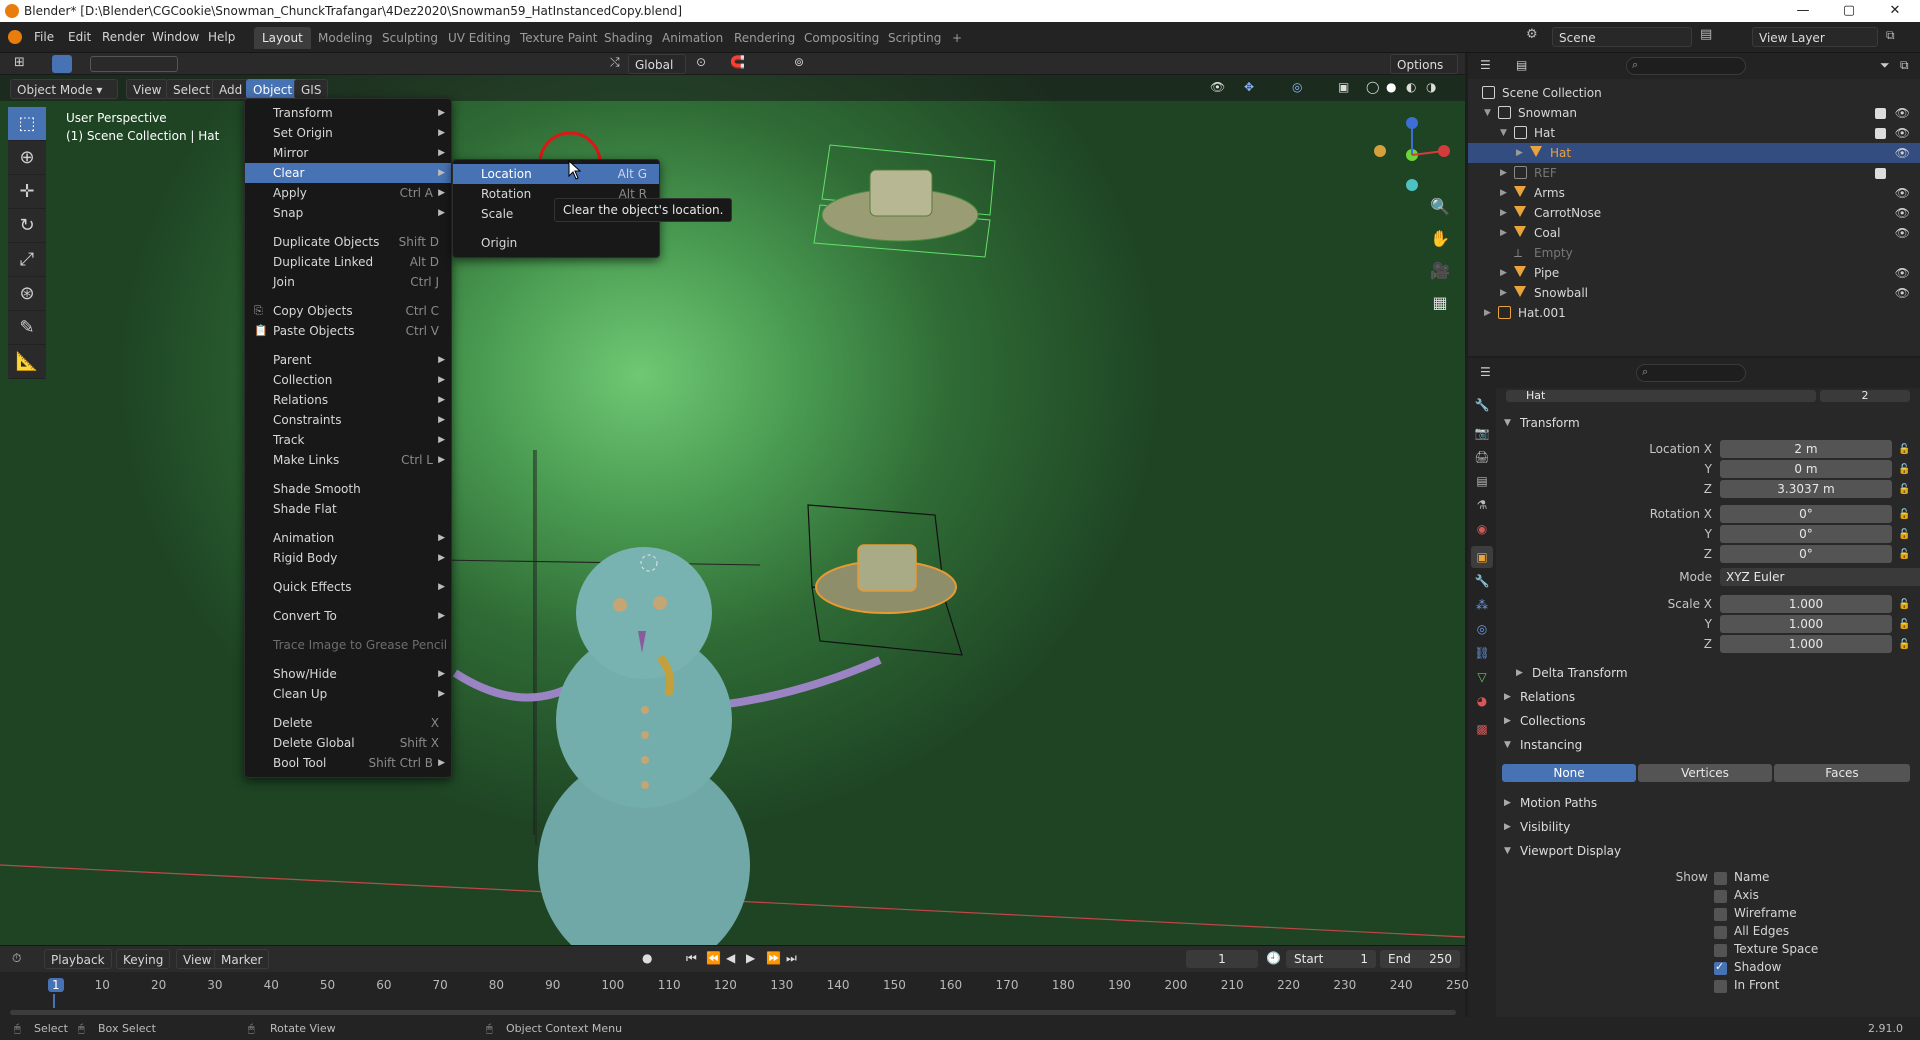 This screenshot has width=1920, height=1040. I want to click on object-menu-item-constraints: Constraints ▶, so click(348, 420).